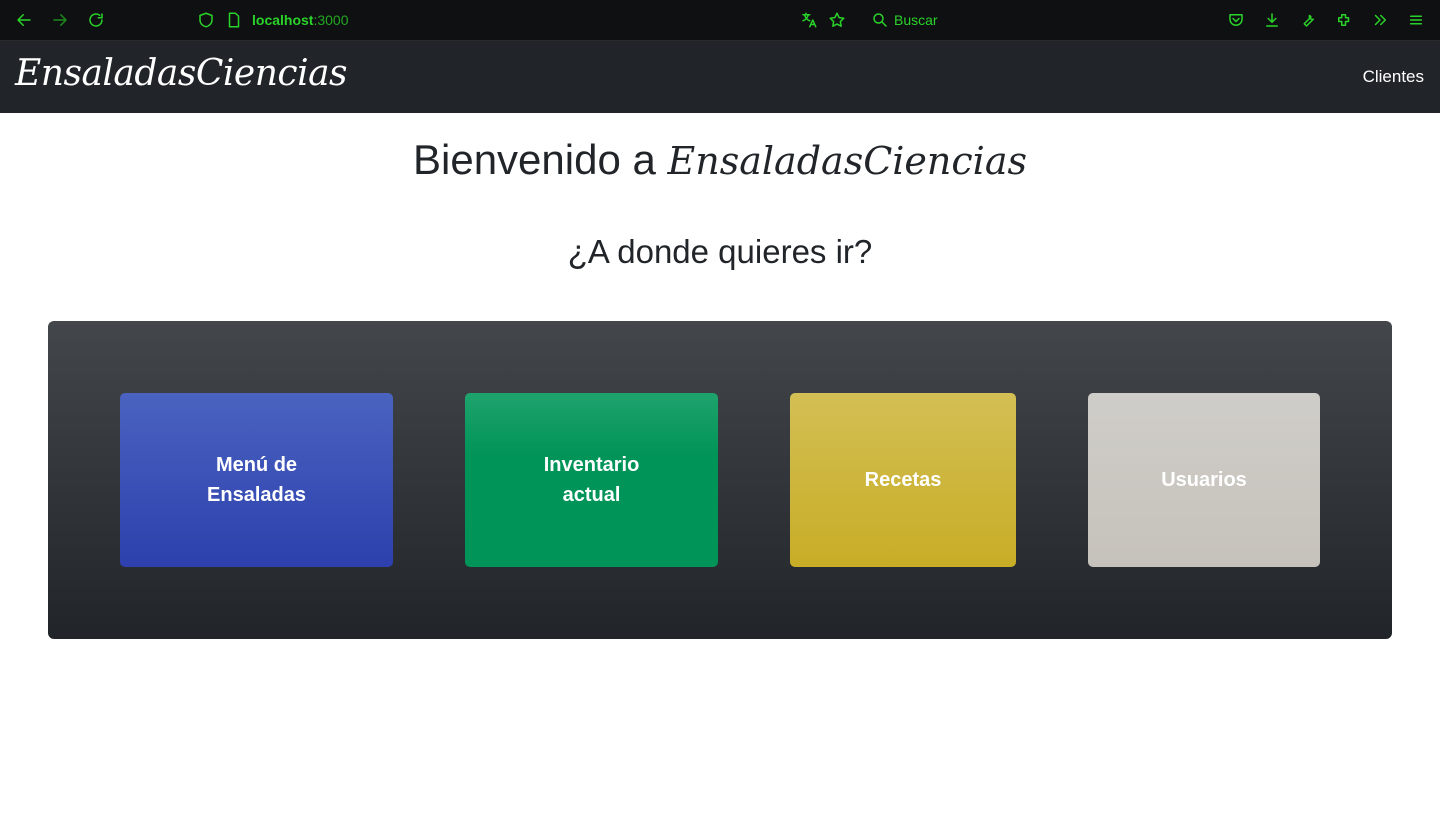 The width and height of the screenshot is (1440, 831). I want to click on translate-icon, so click(809, 20).